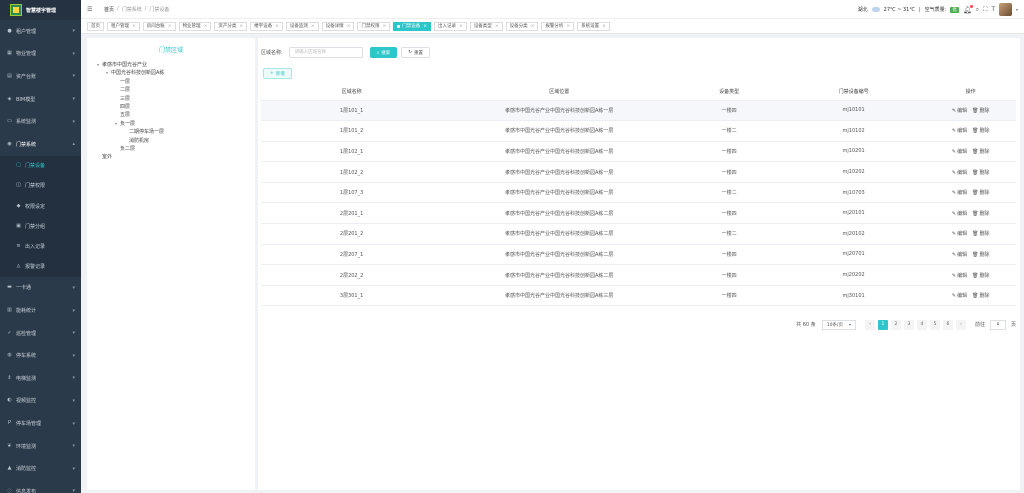  What do you see at coordinates (40, 206) in the screenshot?
I see `submenu-item-2: ◆ 权限设定` at bounding box center [40, 206].